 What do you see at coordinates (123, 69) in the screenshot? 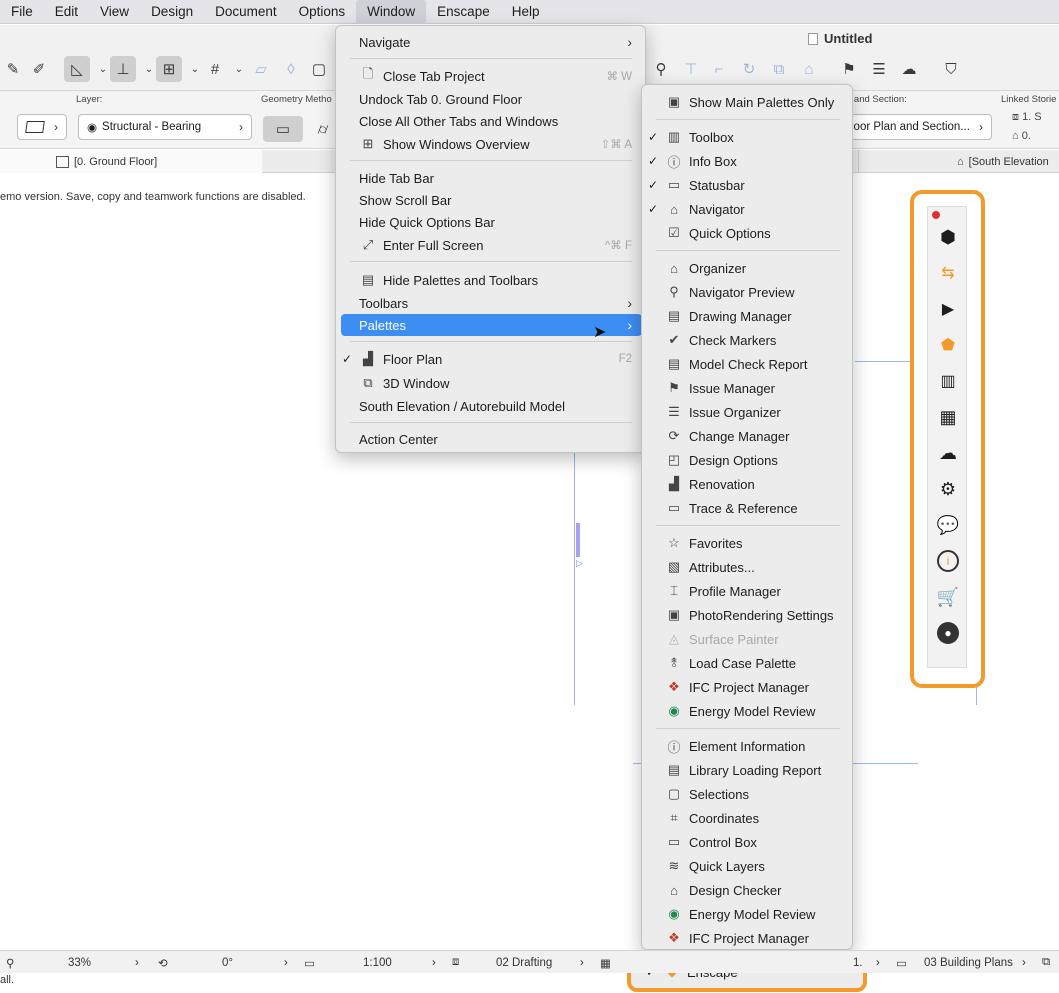
I see `snap-guides-icon: ⊥` at bounding box center [123, 69].